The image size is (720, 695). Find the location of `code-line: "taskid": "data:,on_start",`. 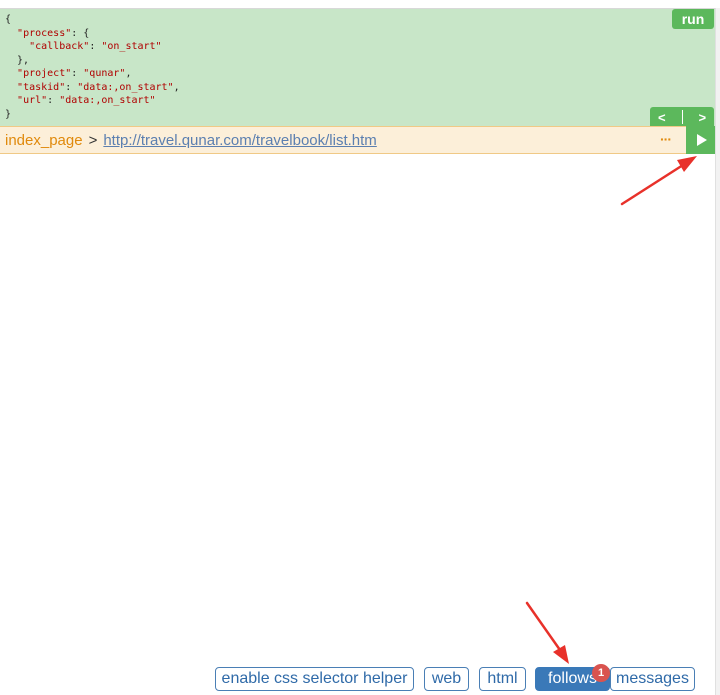

code-line: "taskid": "data:,on_start", is located at coordinates (98, 87).